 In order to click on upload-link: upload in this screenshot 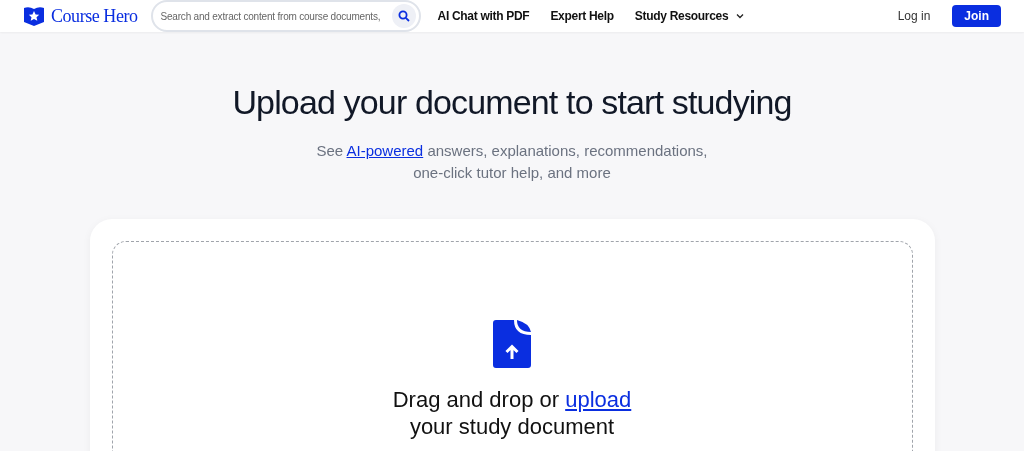, I will do `click(598, 399)`.